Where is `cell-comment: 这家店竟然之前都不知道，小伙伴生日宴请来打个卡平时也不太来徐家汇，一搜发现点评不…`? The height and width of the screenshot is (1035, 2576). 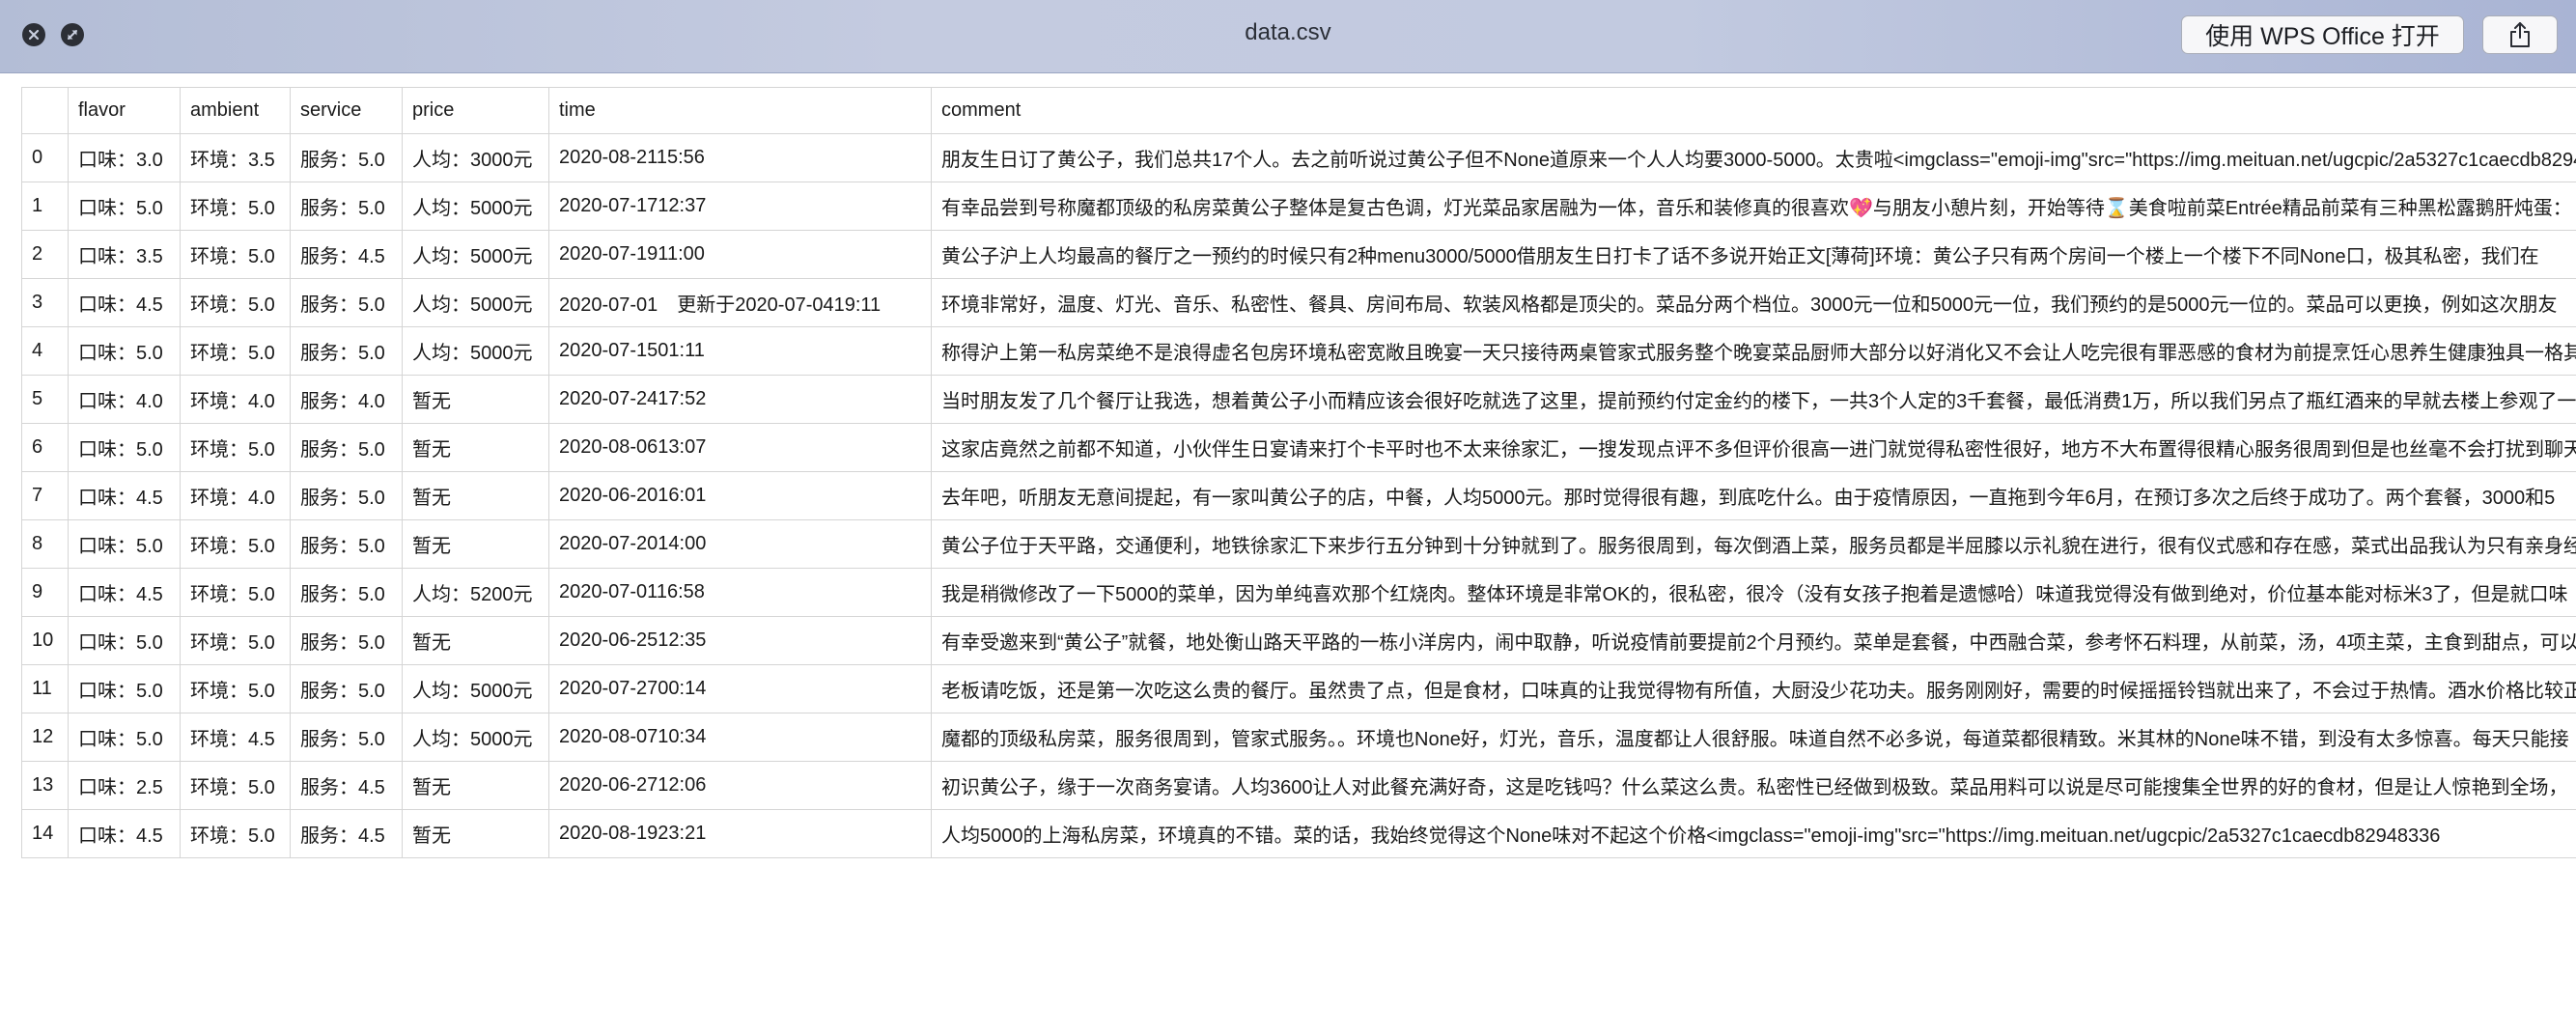
cell-comment: 这家店竟然之前都不知道，小伙伴生日宴请来打个卡平时也不太来徐家汇，一搜发现点评不… is located at coordinates (1754, 447).